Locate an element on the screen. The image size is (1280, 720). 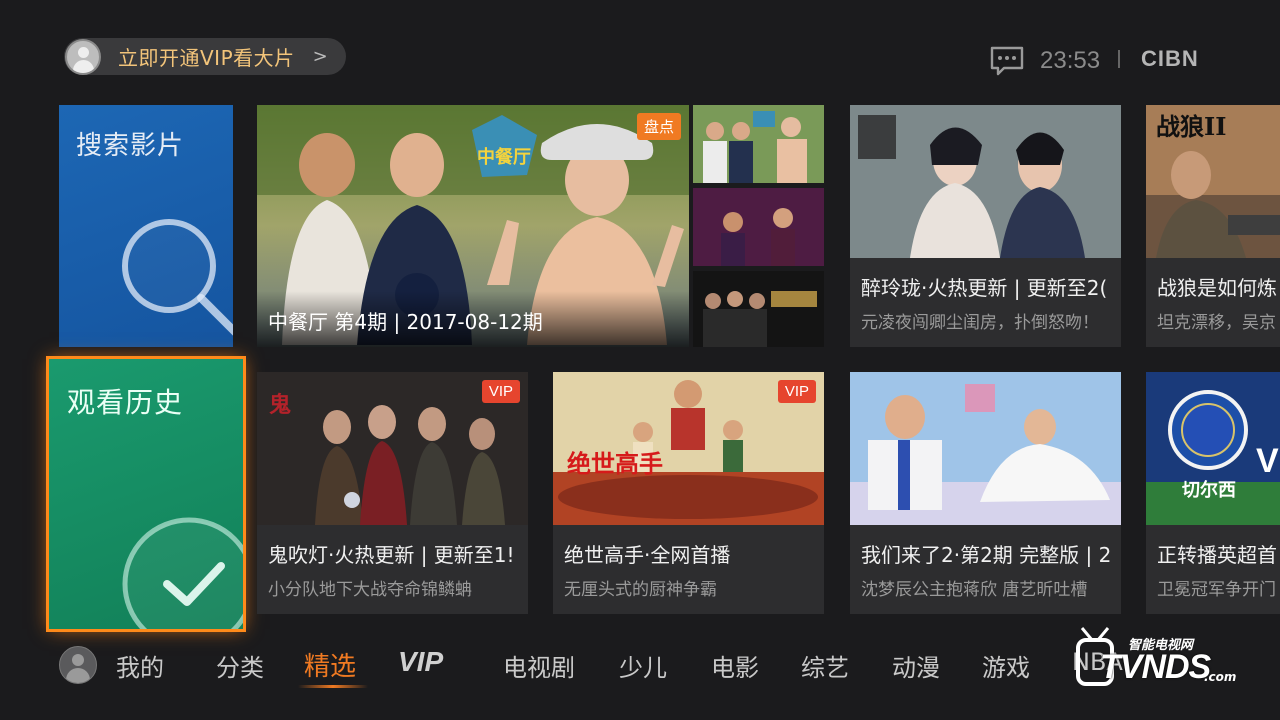
card-caption: 醉玲珑·火热更新 | 更新至2( 元凌夜闯卿尘闺房，扑倒怒吻！ is located at coordinates (985, 302).